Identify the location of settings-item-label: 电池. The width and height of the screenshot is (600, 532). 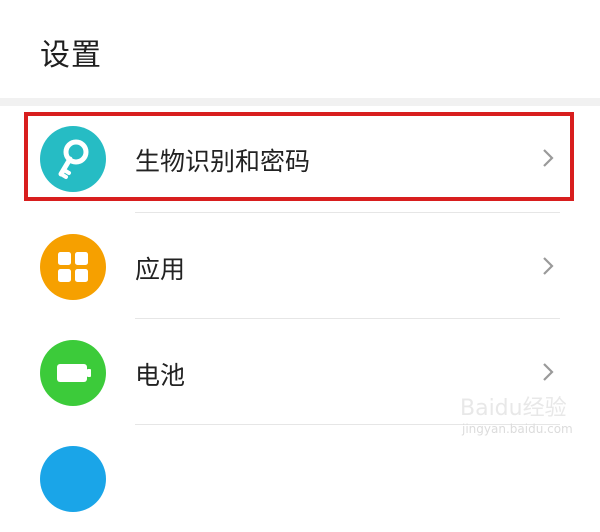
(160, 375).